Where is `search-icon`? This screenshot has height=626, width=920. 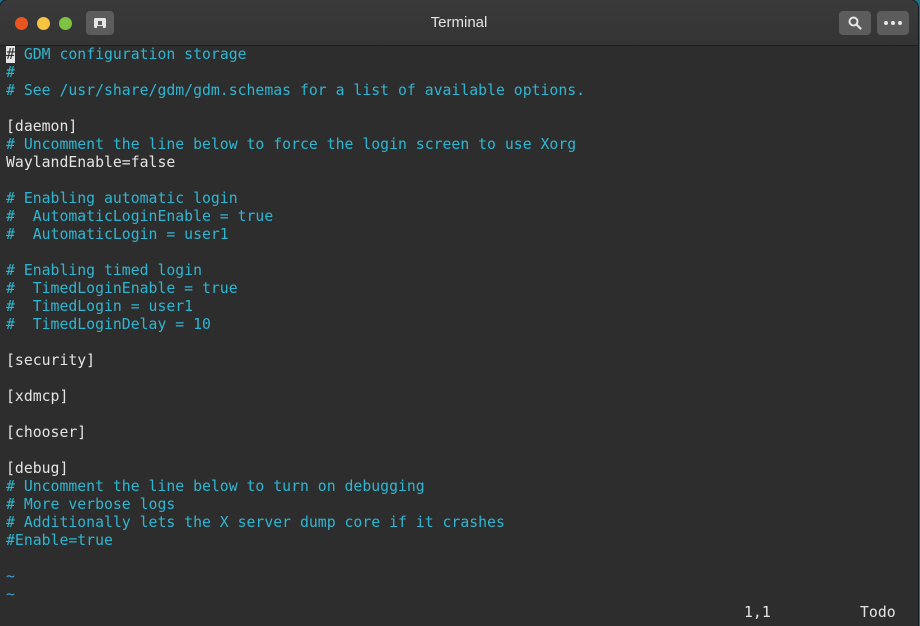
search-icon is located at coordinates (855, 23).